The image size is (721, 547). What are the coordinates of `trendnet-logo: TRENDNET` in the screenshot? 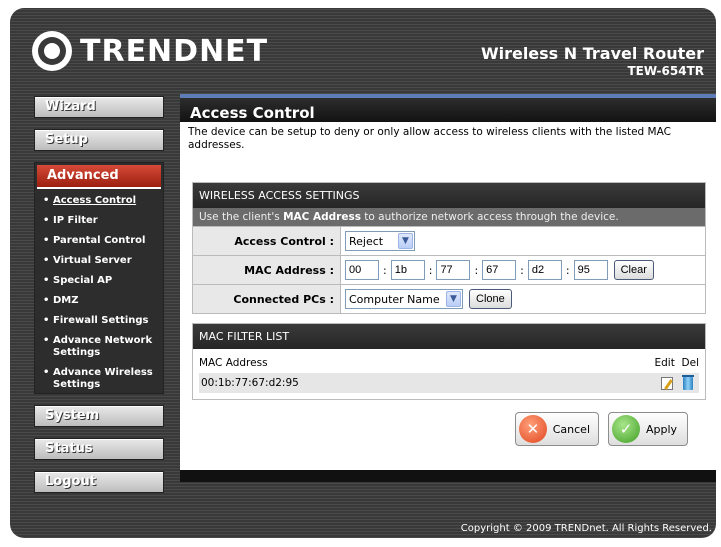 It's located at (150, 51).